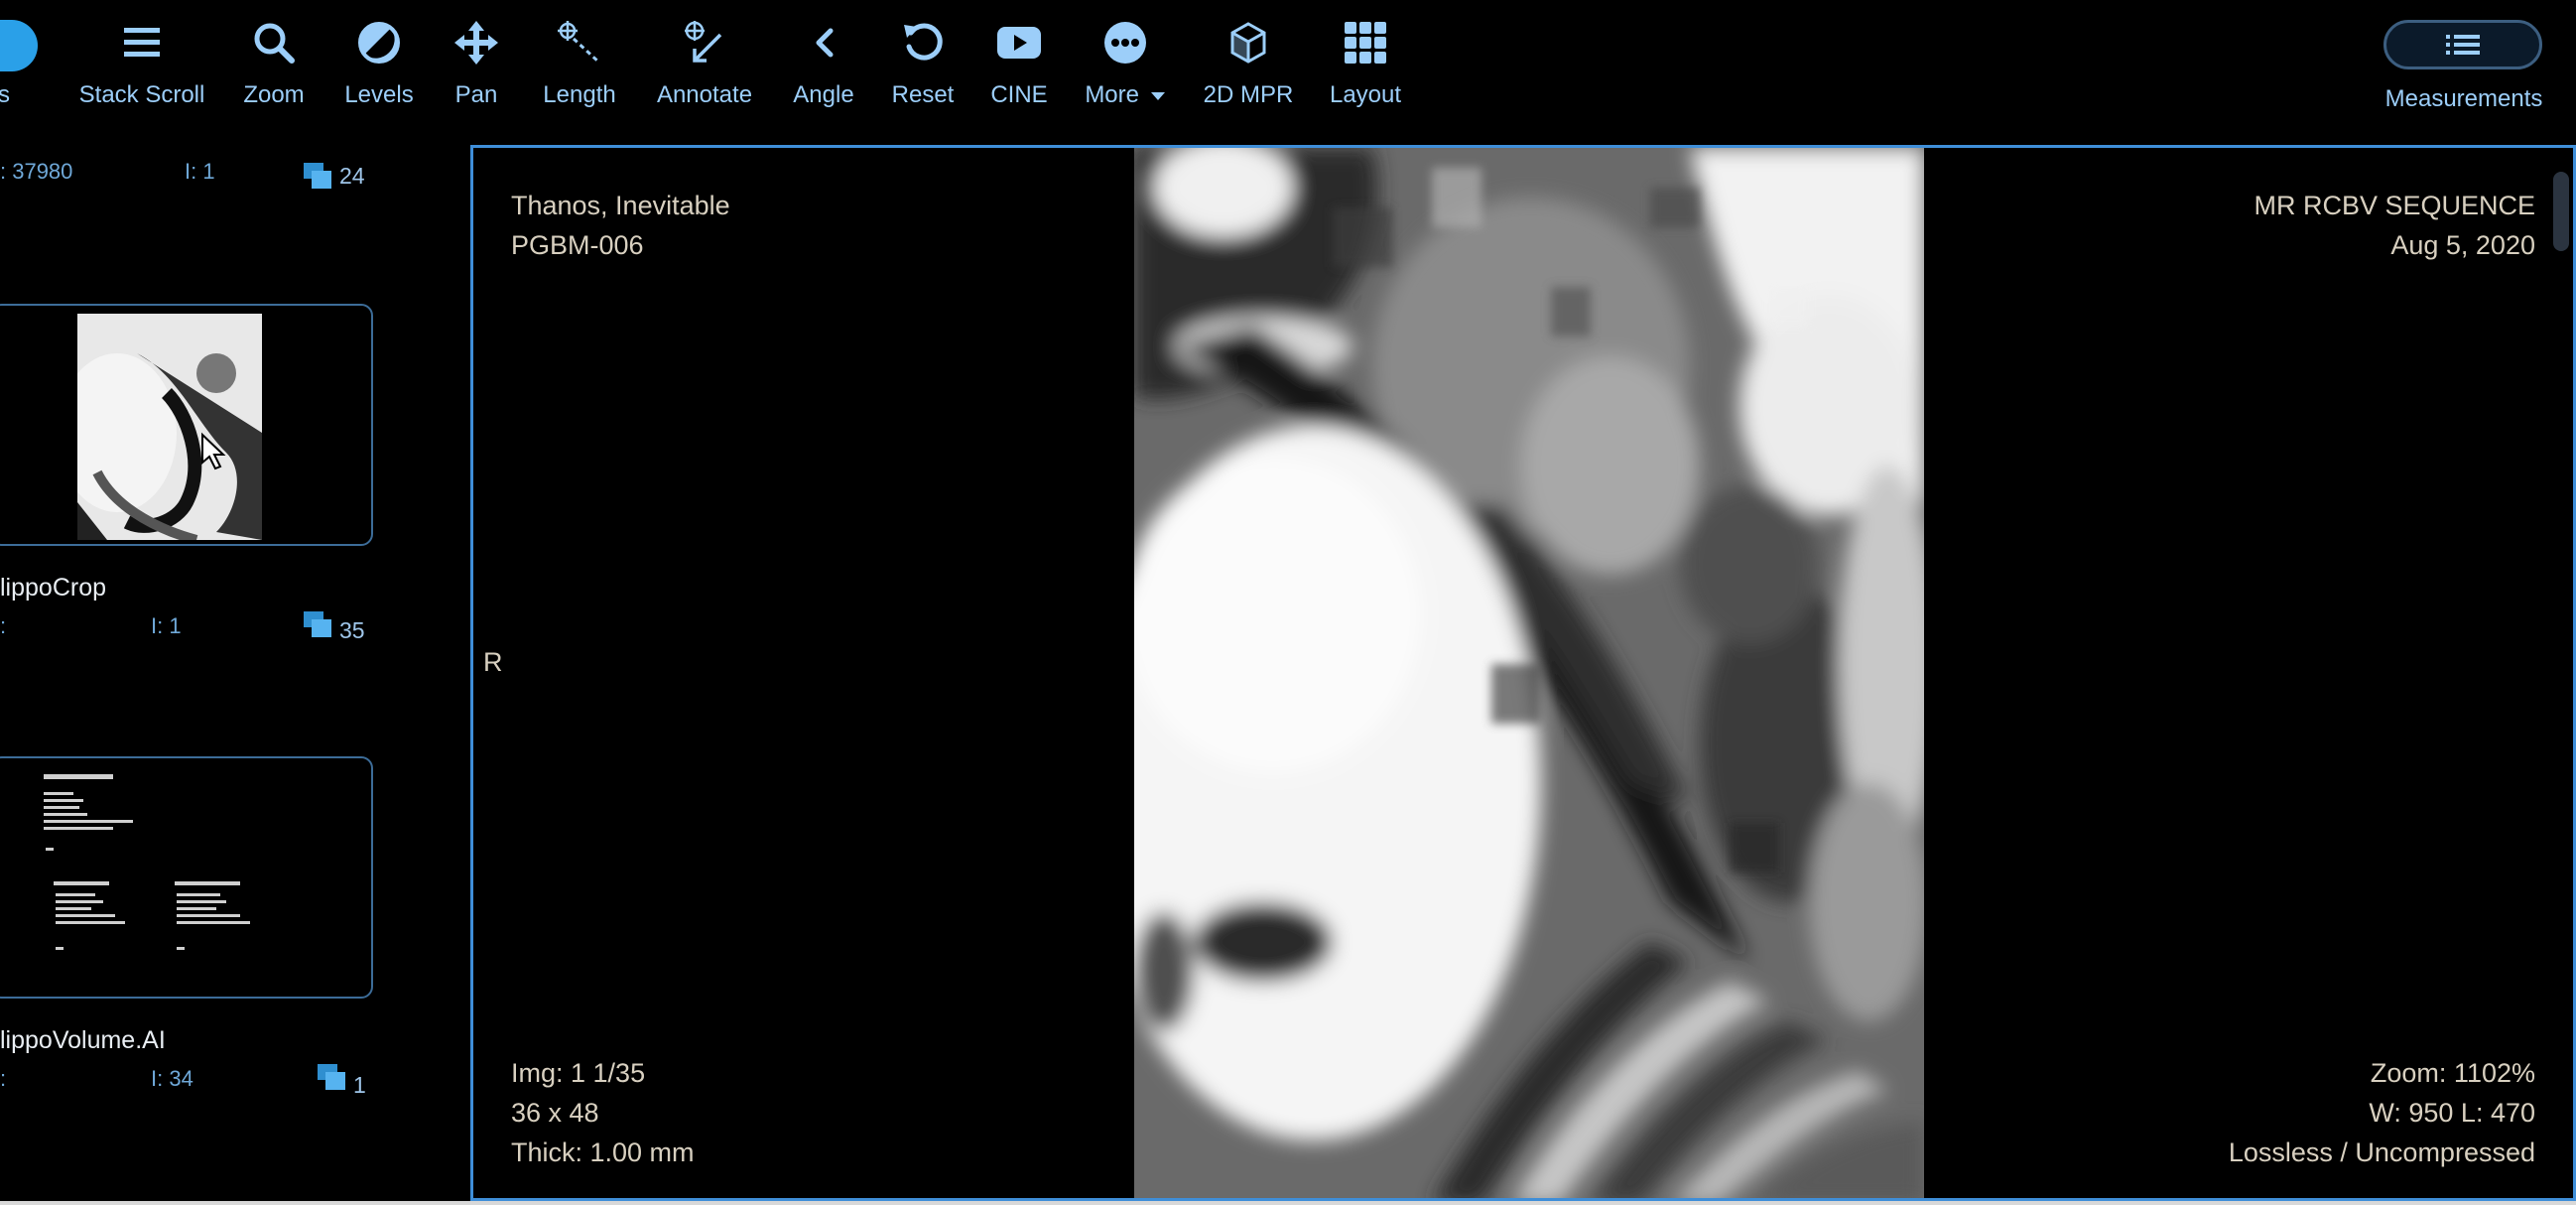  I want to click on reset-label: Reset, so click(923, 94).